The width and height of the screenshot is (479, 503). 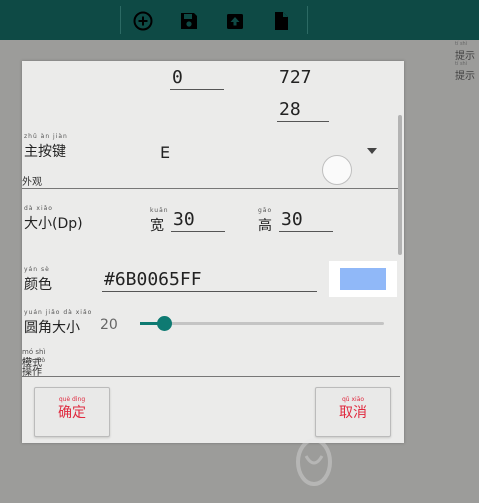 What do you see at coordinates (159, 220) in the screenshot?
I see `width-label: kuān 宽` at bounding box center [159, 220].